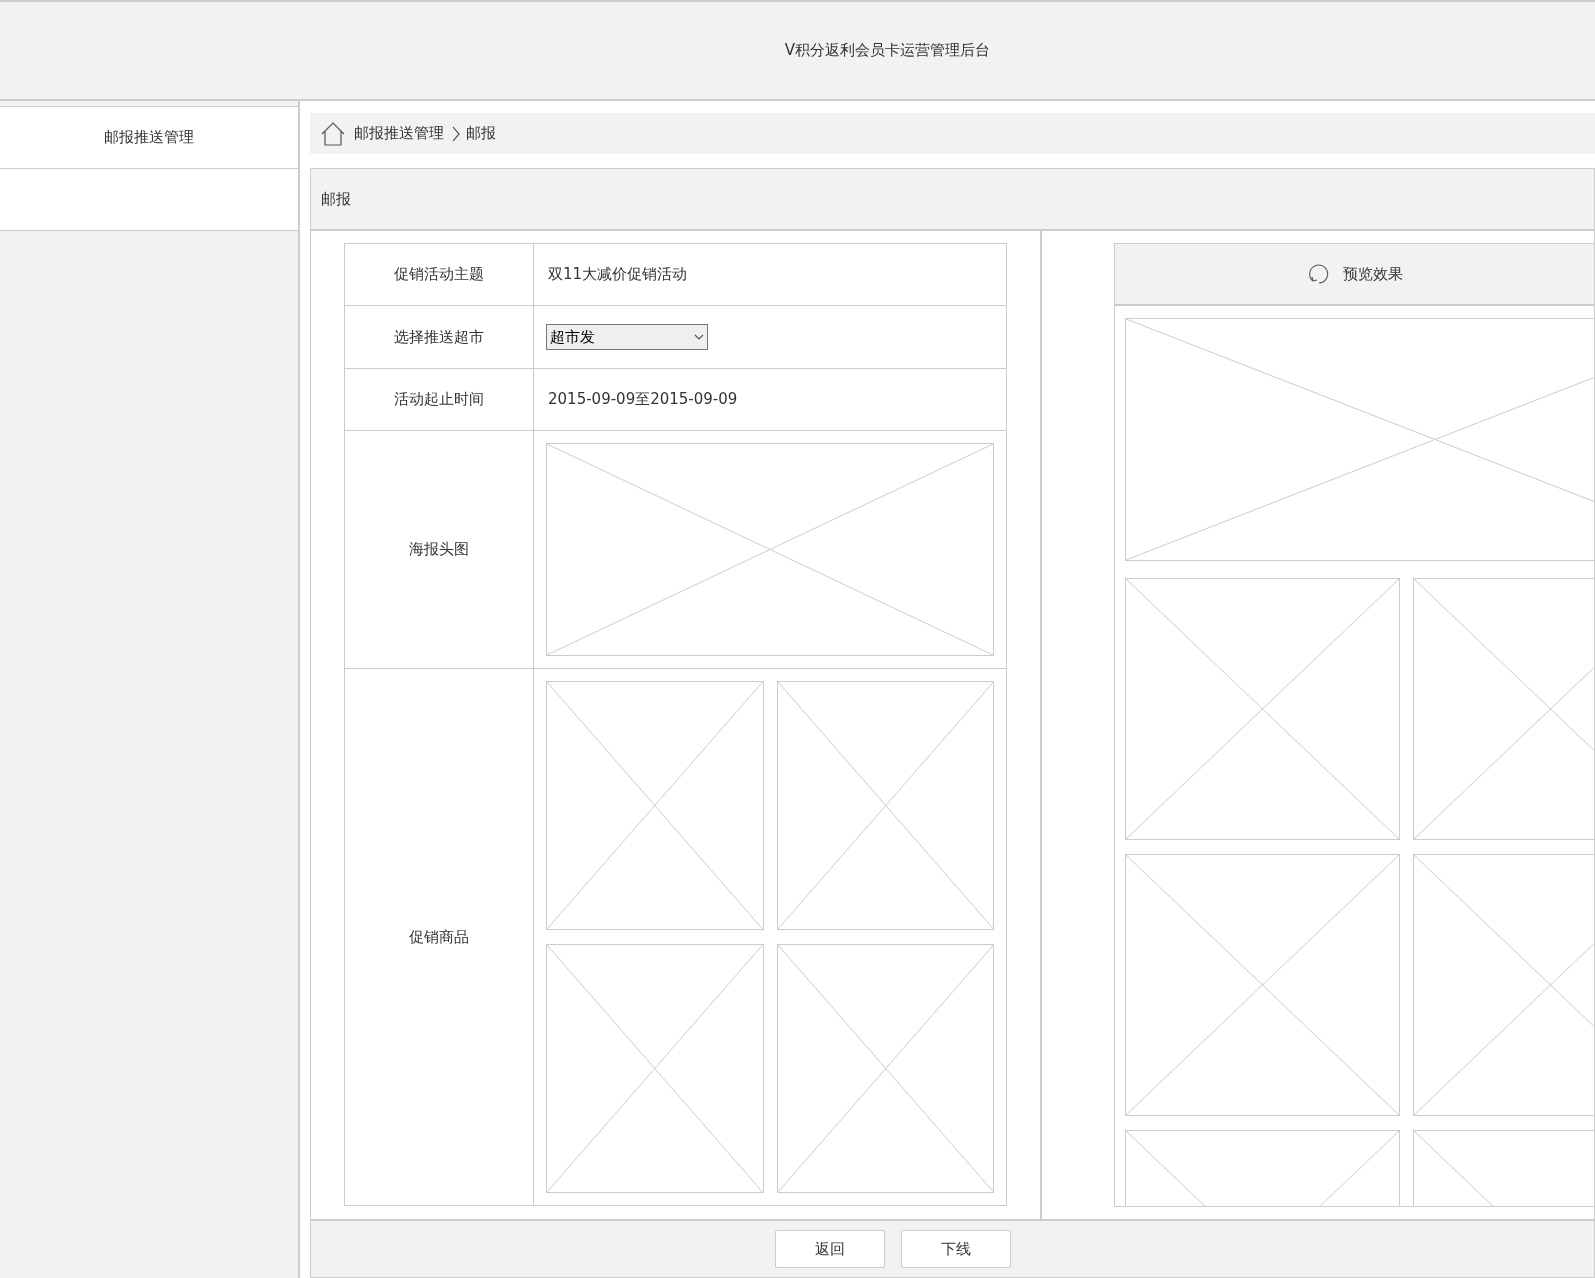  Describe the element at coordinates (618, 275) in the screenshot. I see `field-value: 双11大减价促销活动` at that location.